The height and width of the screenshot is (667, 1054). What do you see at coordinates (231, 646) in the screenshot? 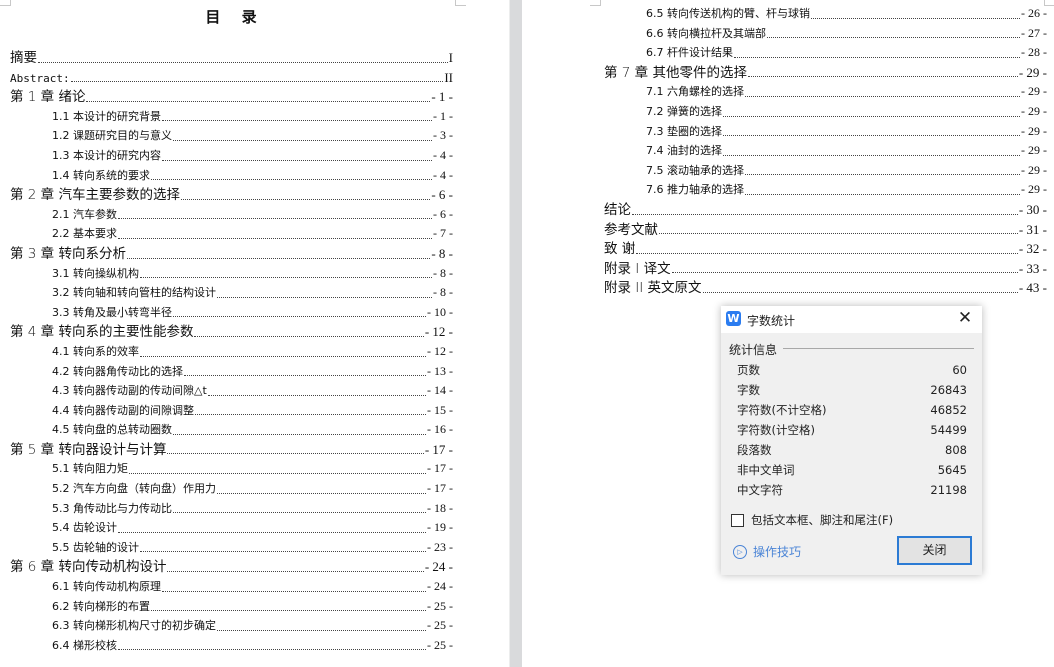
I see `toc-entry: 6.4 梯形校核 - 25 -` at bounding box center [231, 646].